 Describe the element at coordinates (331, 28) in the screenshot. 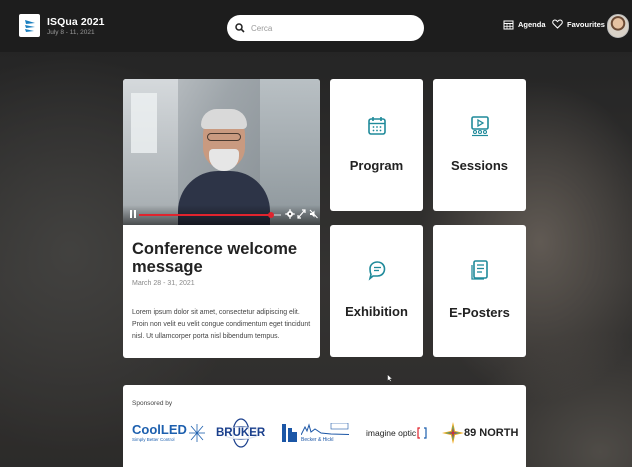

I see `search-input` at that location.